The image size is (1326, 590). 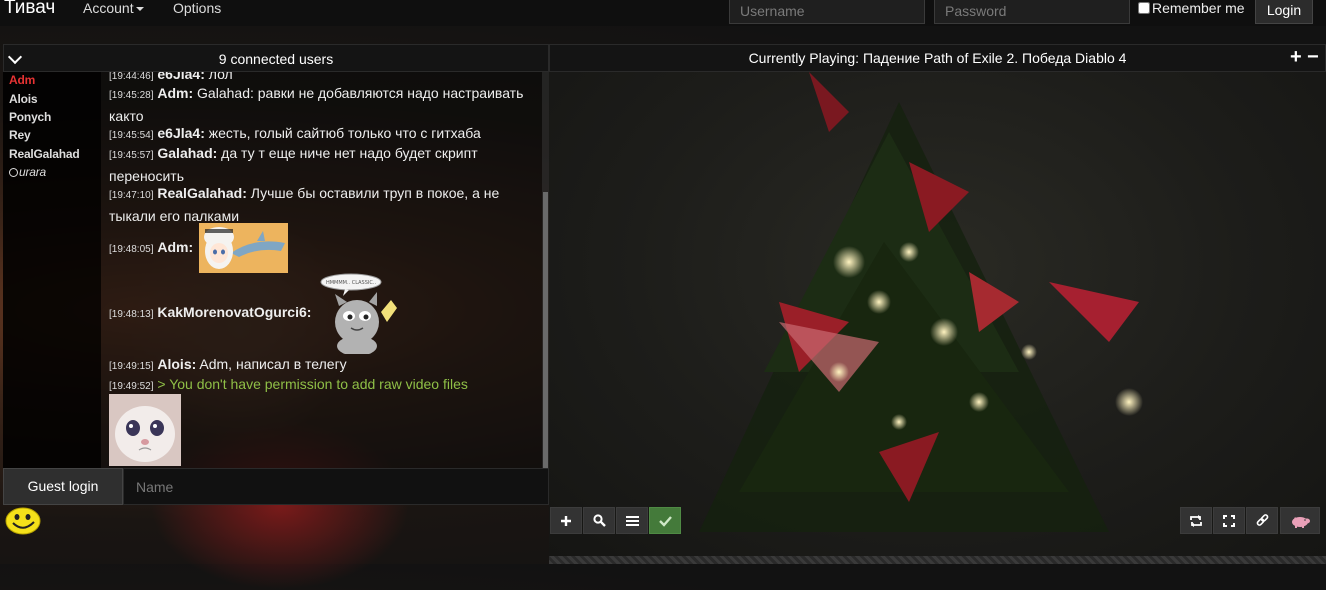 What do you see at coordinates (15, 57) in the screenshot?
I see `chevron-down-icon` at bounding box center [15, 57].